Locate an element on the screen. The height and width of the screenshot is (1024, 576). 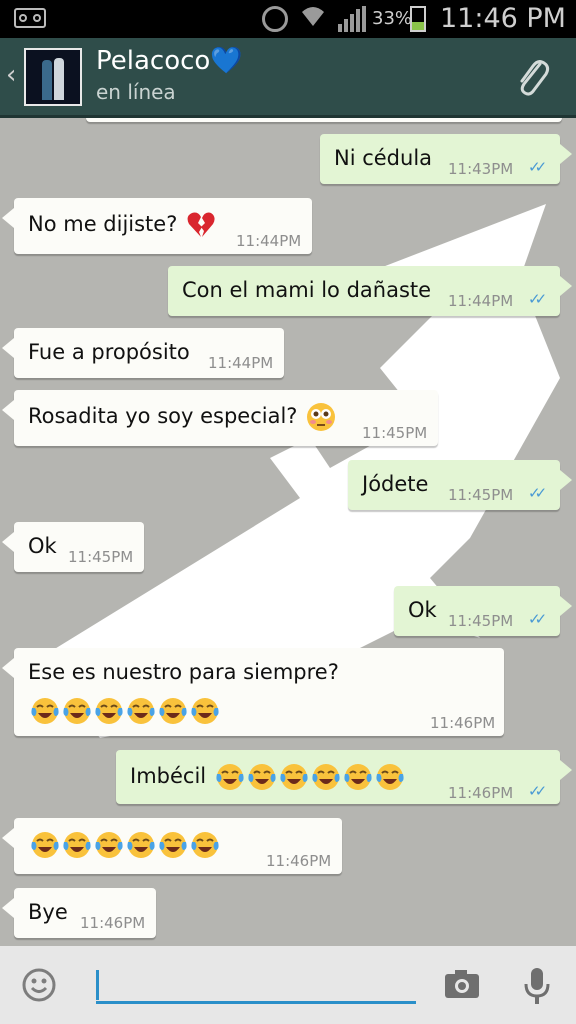
clock: 11:46 PM is located at coordinates (503, 18).